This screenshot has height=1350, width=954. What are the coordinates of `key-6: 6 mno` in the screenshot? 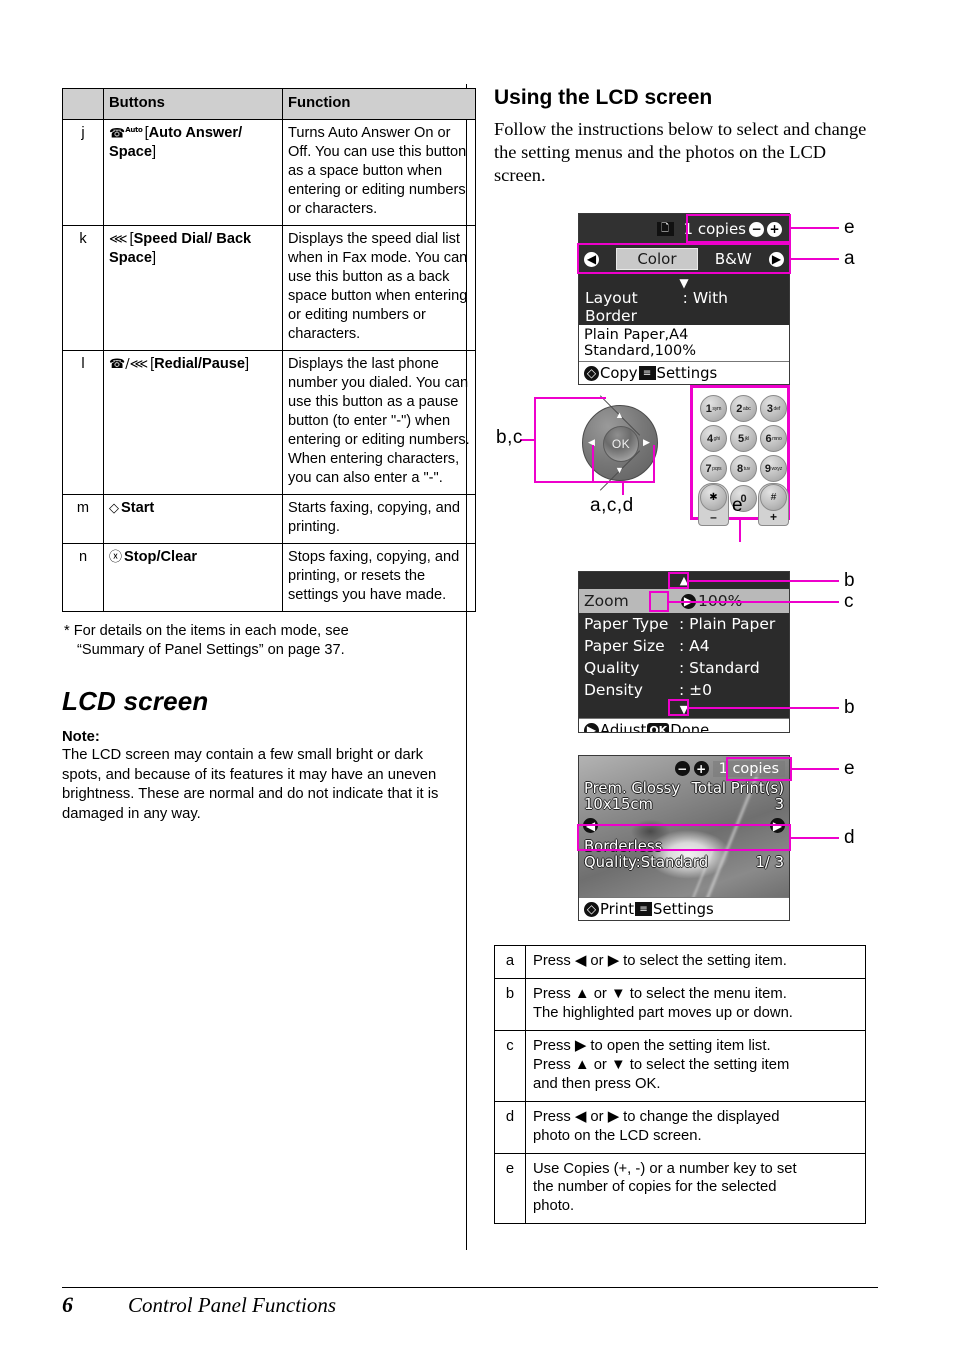 It's located at (773, 438).